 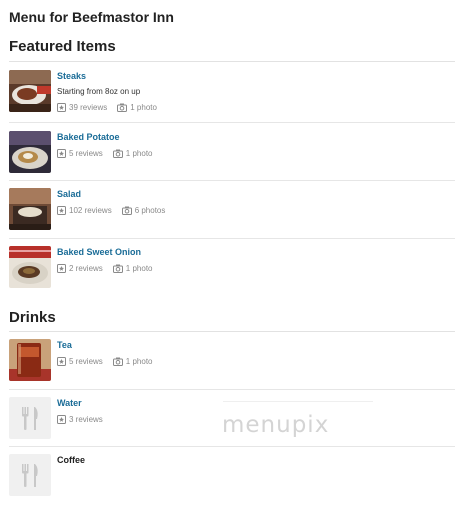 I want to click on review-count: 39 reviews, so click(x=88, y=107).